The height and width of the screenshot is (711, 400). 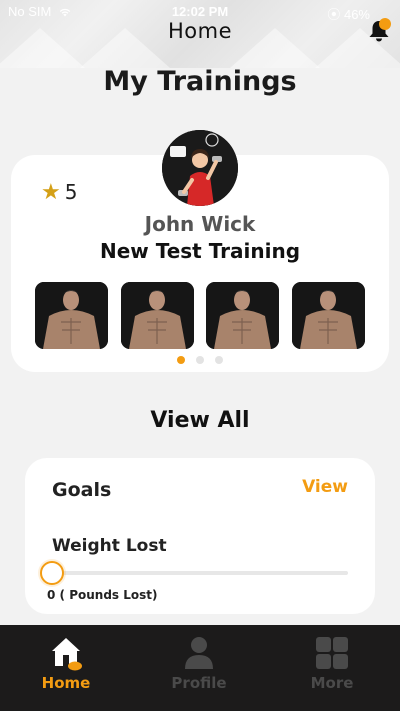 I want to click on weight-lost-label: Weight Lost, so click(x=109, y=546).